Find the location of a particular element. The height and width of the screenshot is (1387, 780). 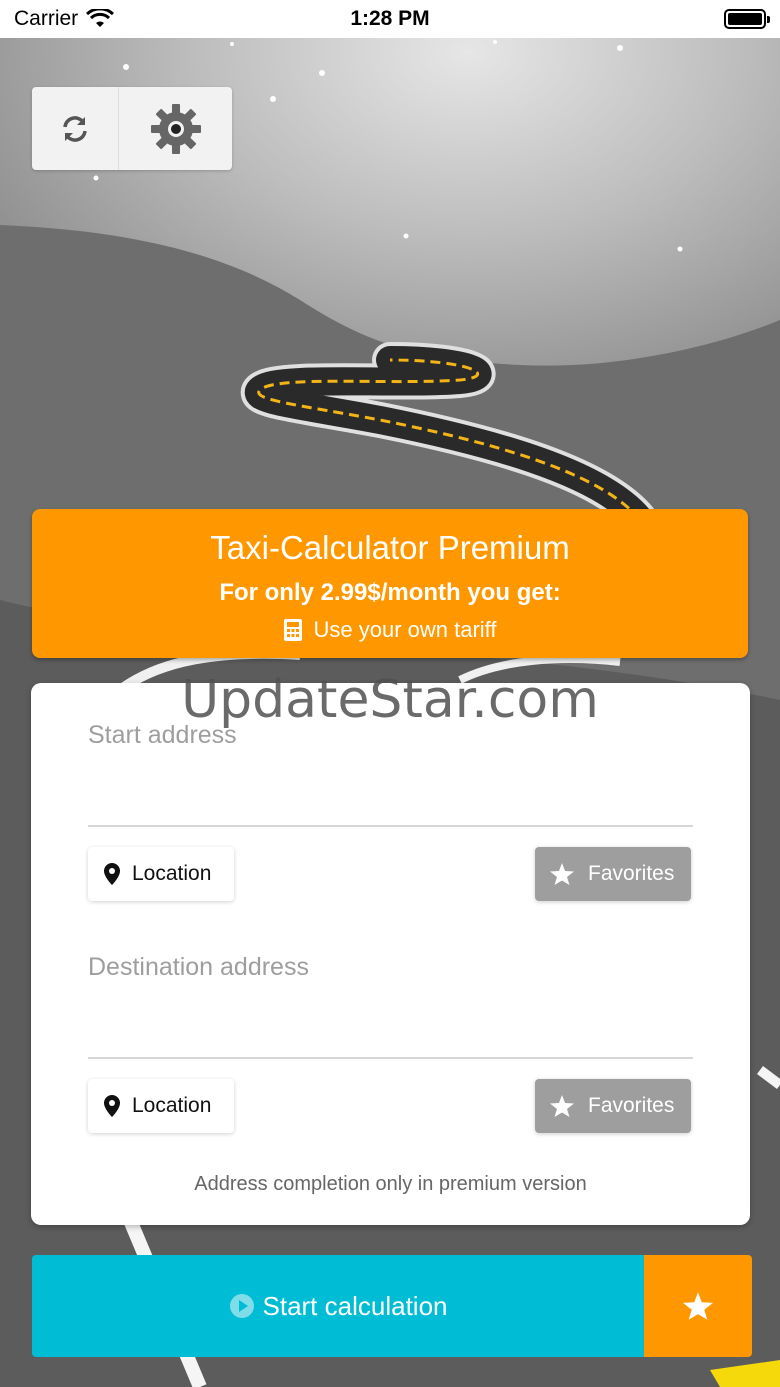

premium-title: Taxi-Calculator Premium is located at coordinates (390, 547).